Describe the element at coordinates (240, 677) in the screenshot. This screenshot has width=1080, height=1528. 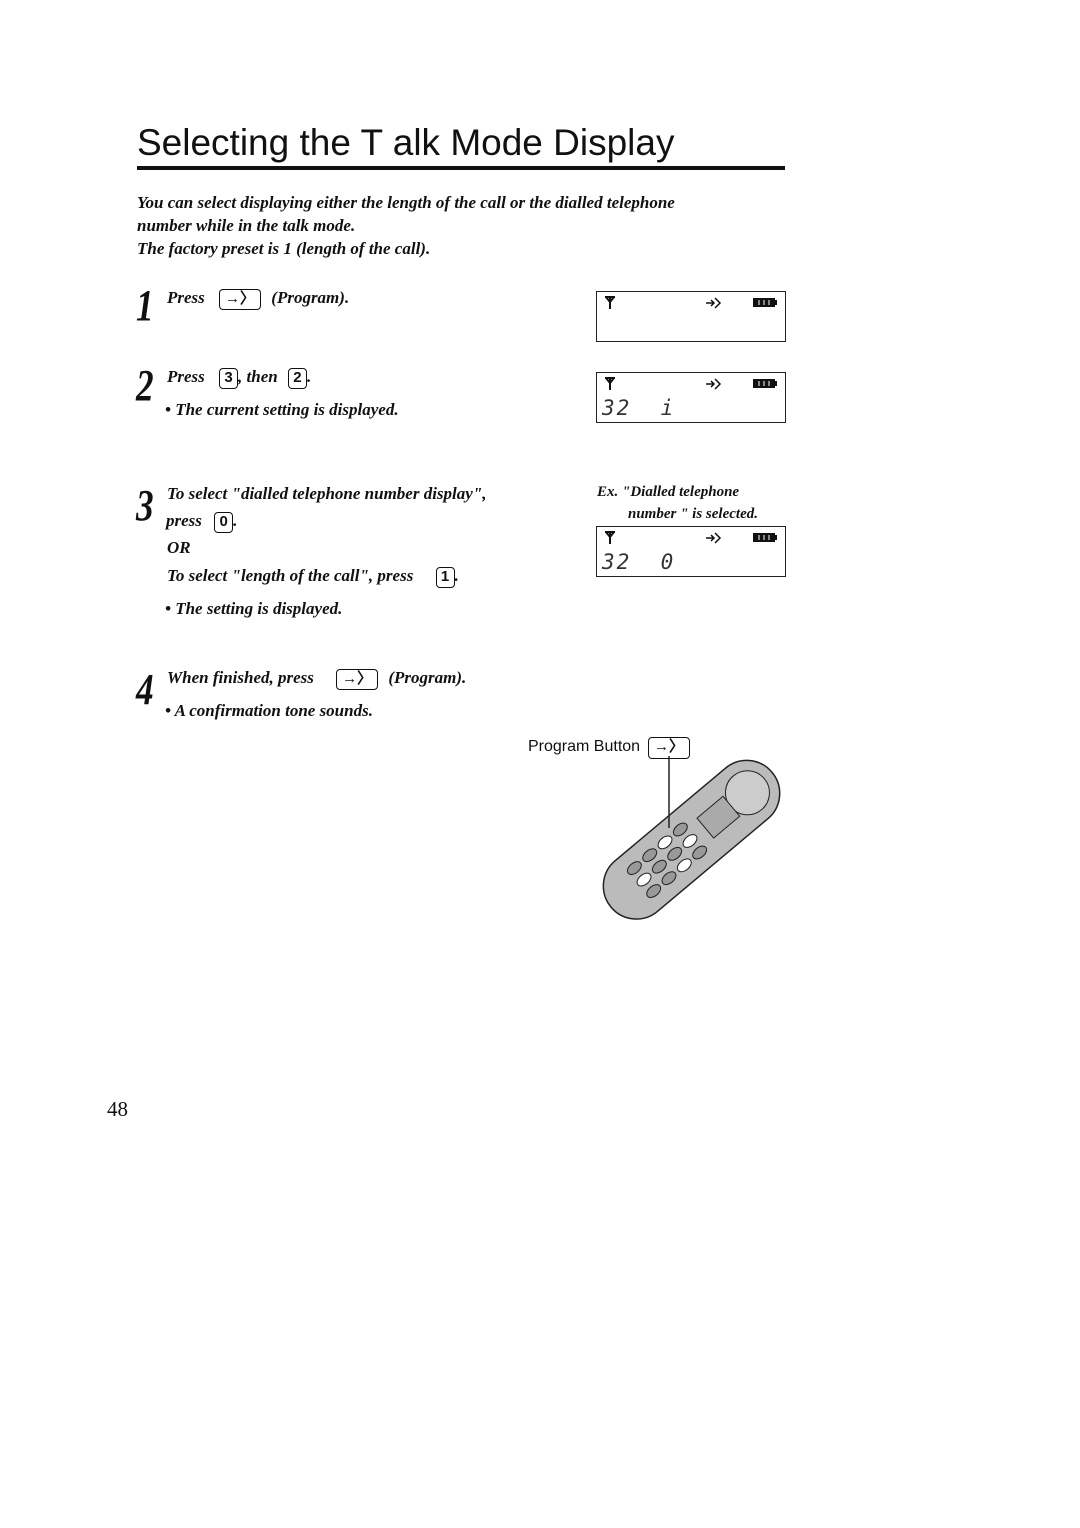
I see `when-finished-label: When finished, press` at that location.